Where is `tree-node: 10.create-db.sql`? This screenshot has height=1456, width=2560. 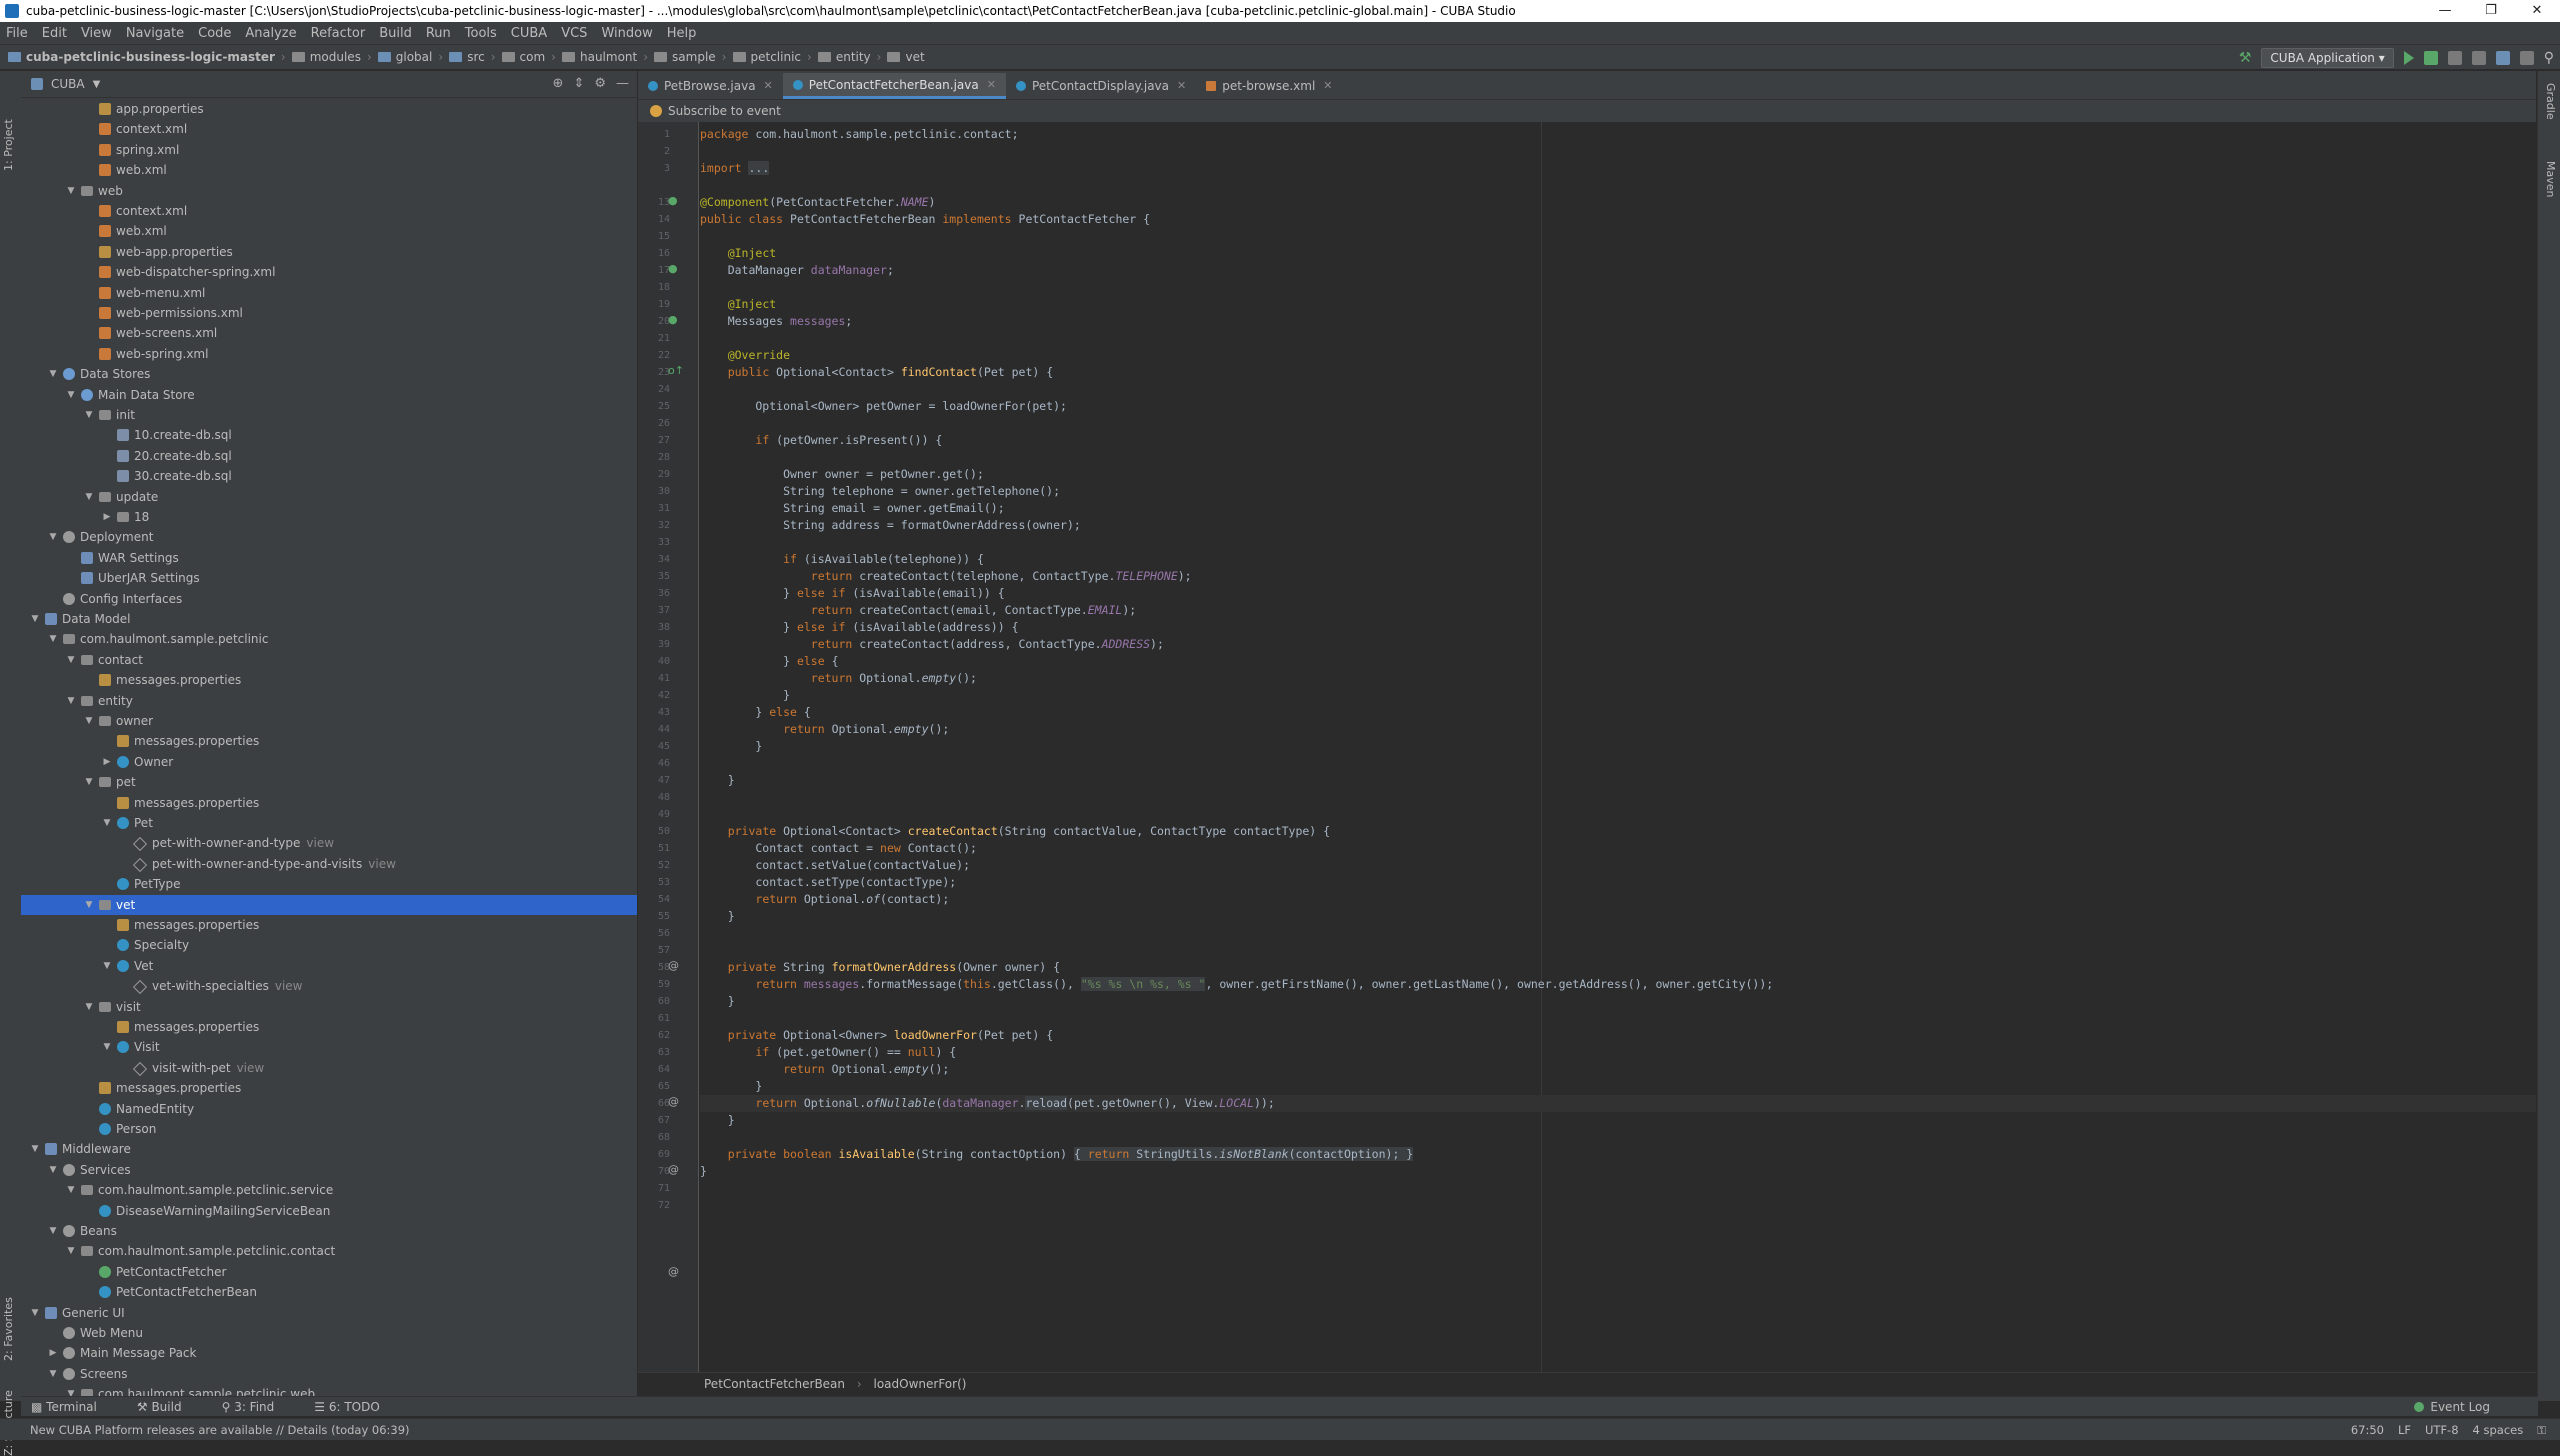 tree-node: 10.create-db.sql is located at coordinates (329, 435).